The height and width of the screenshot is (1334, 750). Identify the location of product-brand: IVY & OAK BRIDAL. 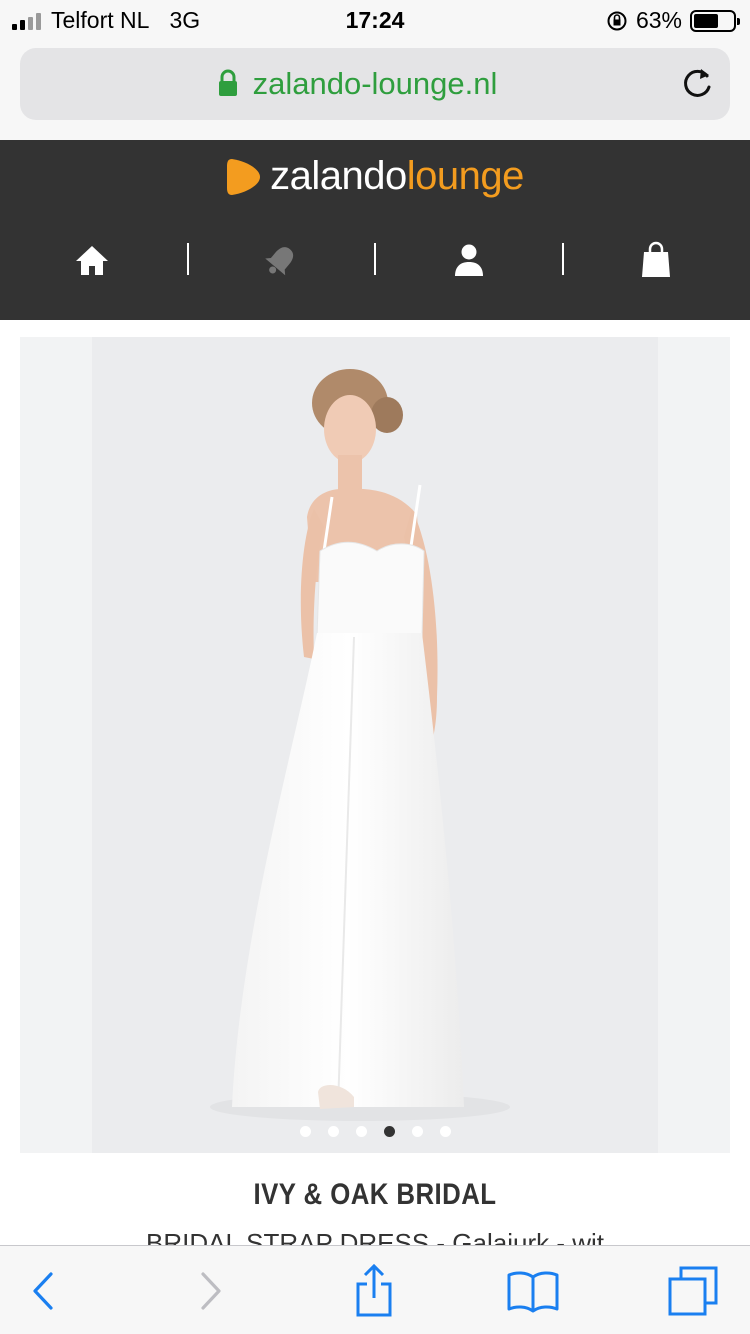
(375, 1194).